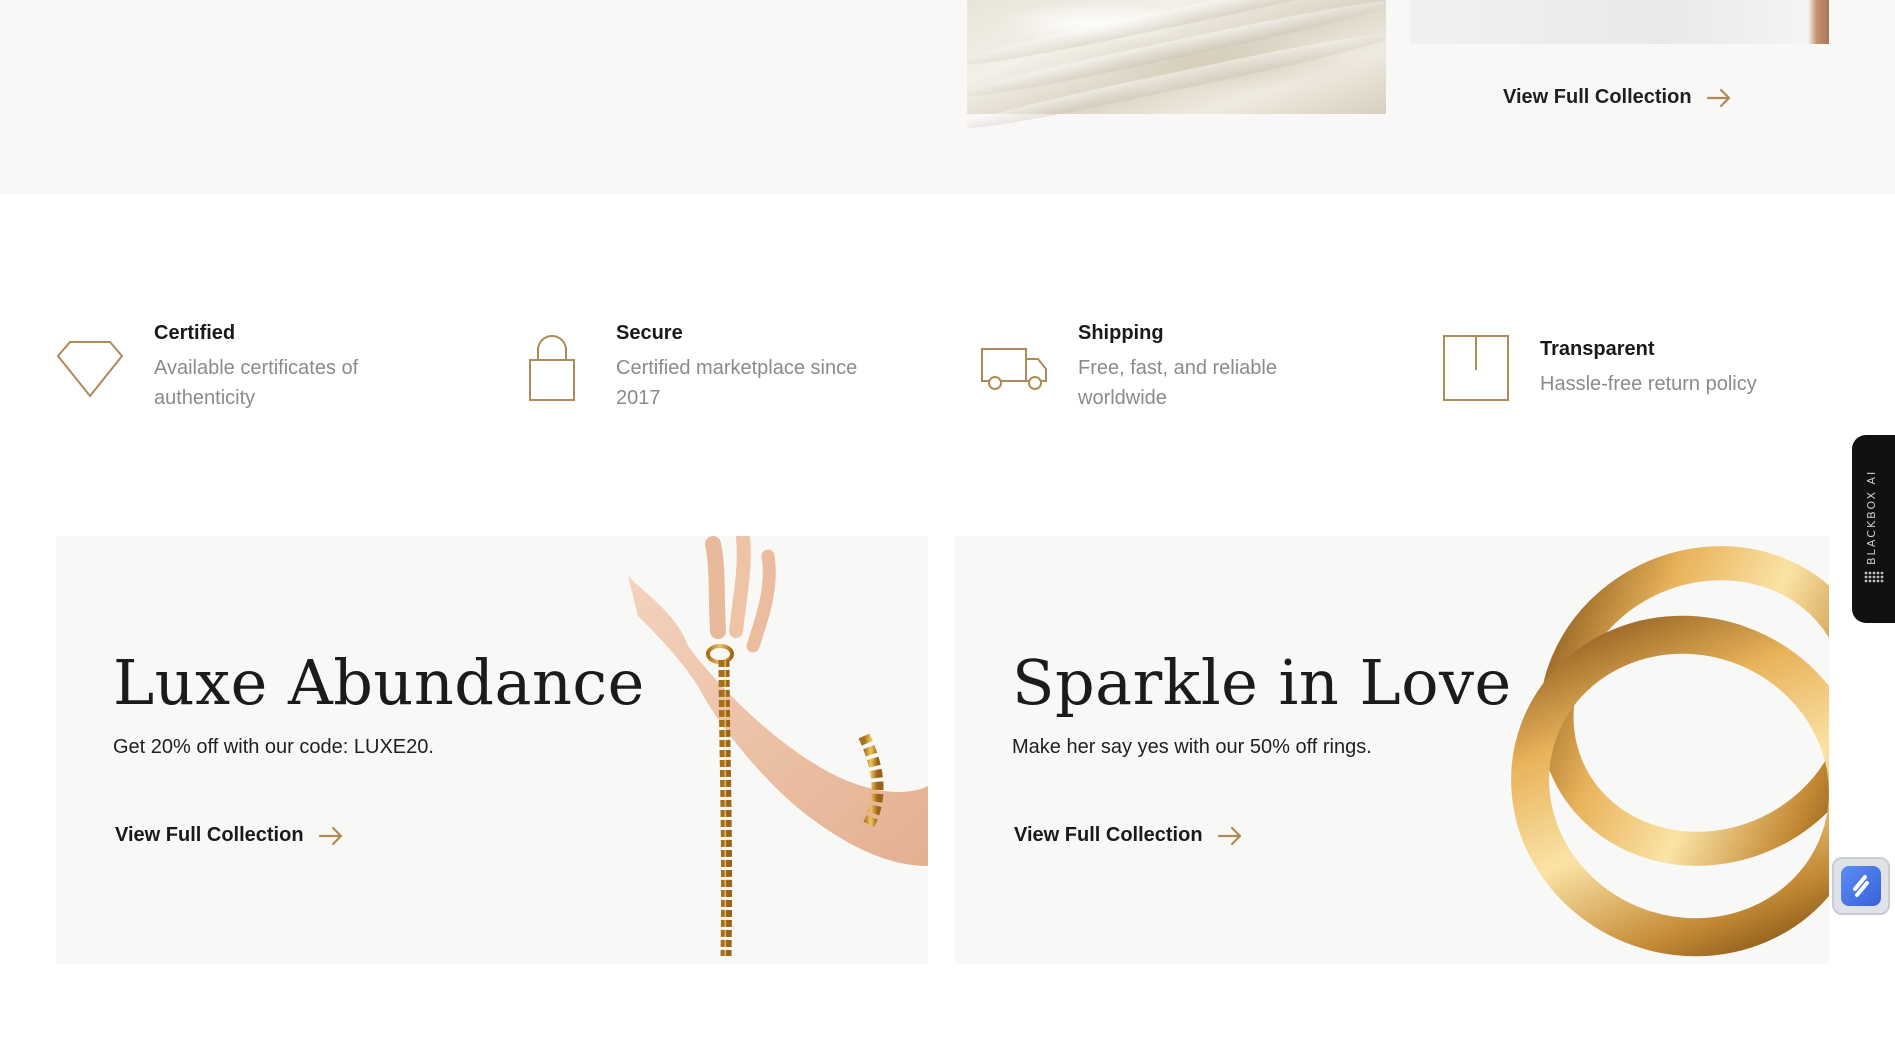 This screenshot has height=1051, width=1895. I want to click on lightning-icon, so click(1861, 886).